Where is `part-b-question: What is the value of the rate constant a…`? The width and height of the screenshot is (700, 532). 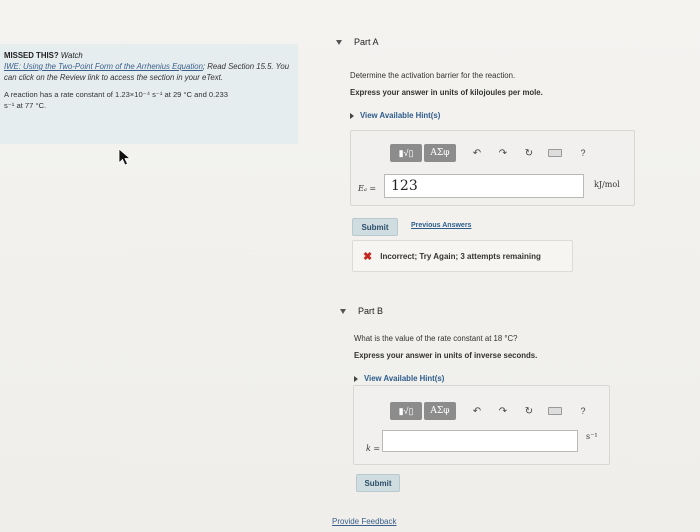
part-b-question: What is the value of the rate constant a… is located at coordinates (436, 338).